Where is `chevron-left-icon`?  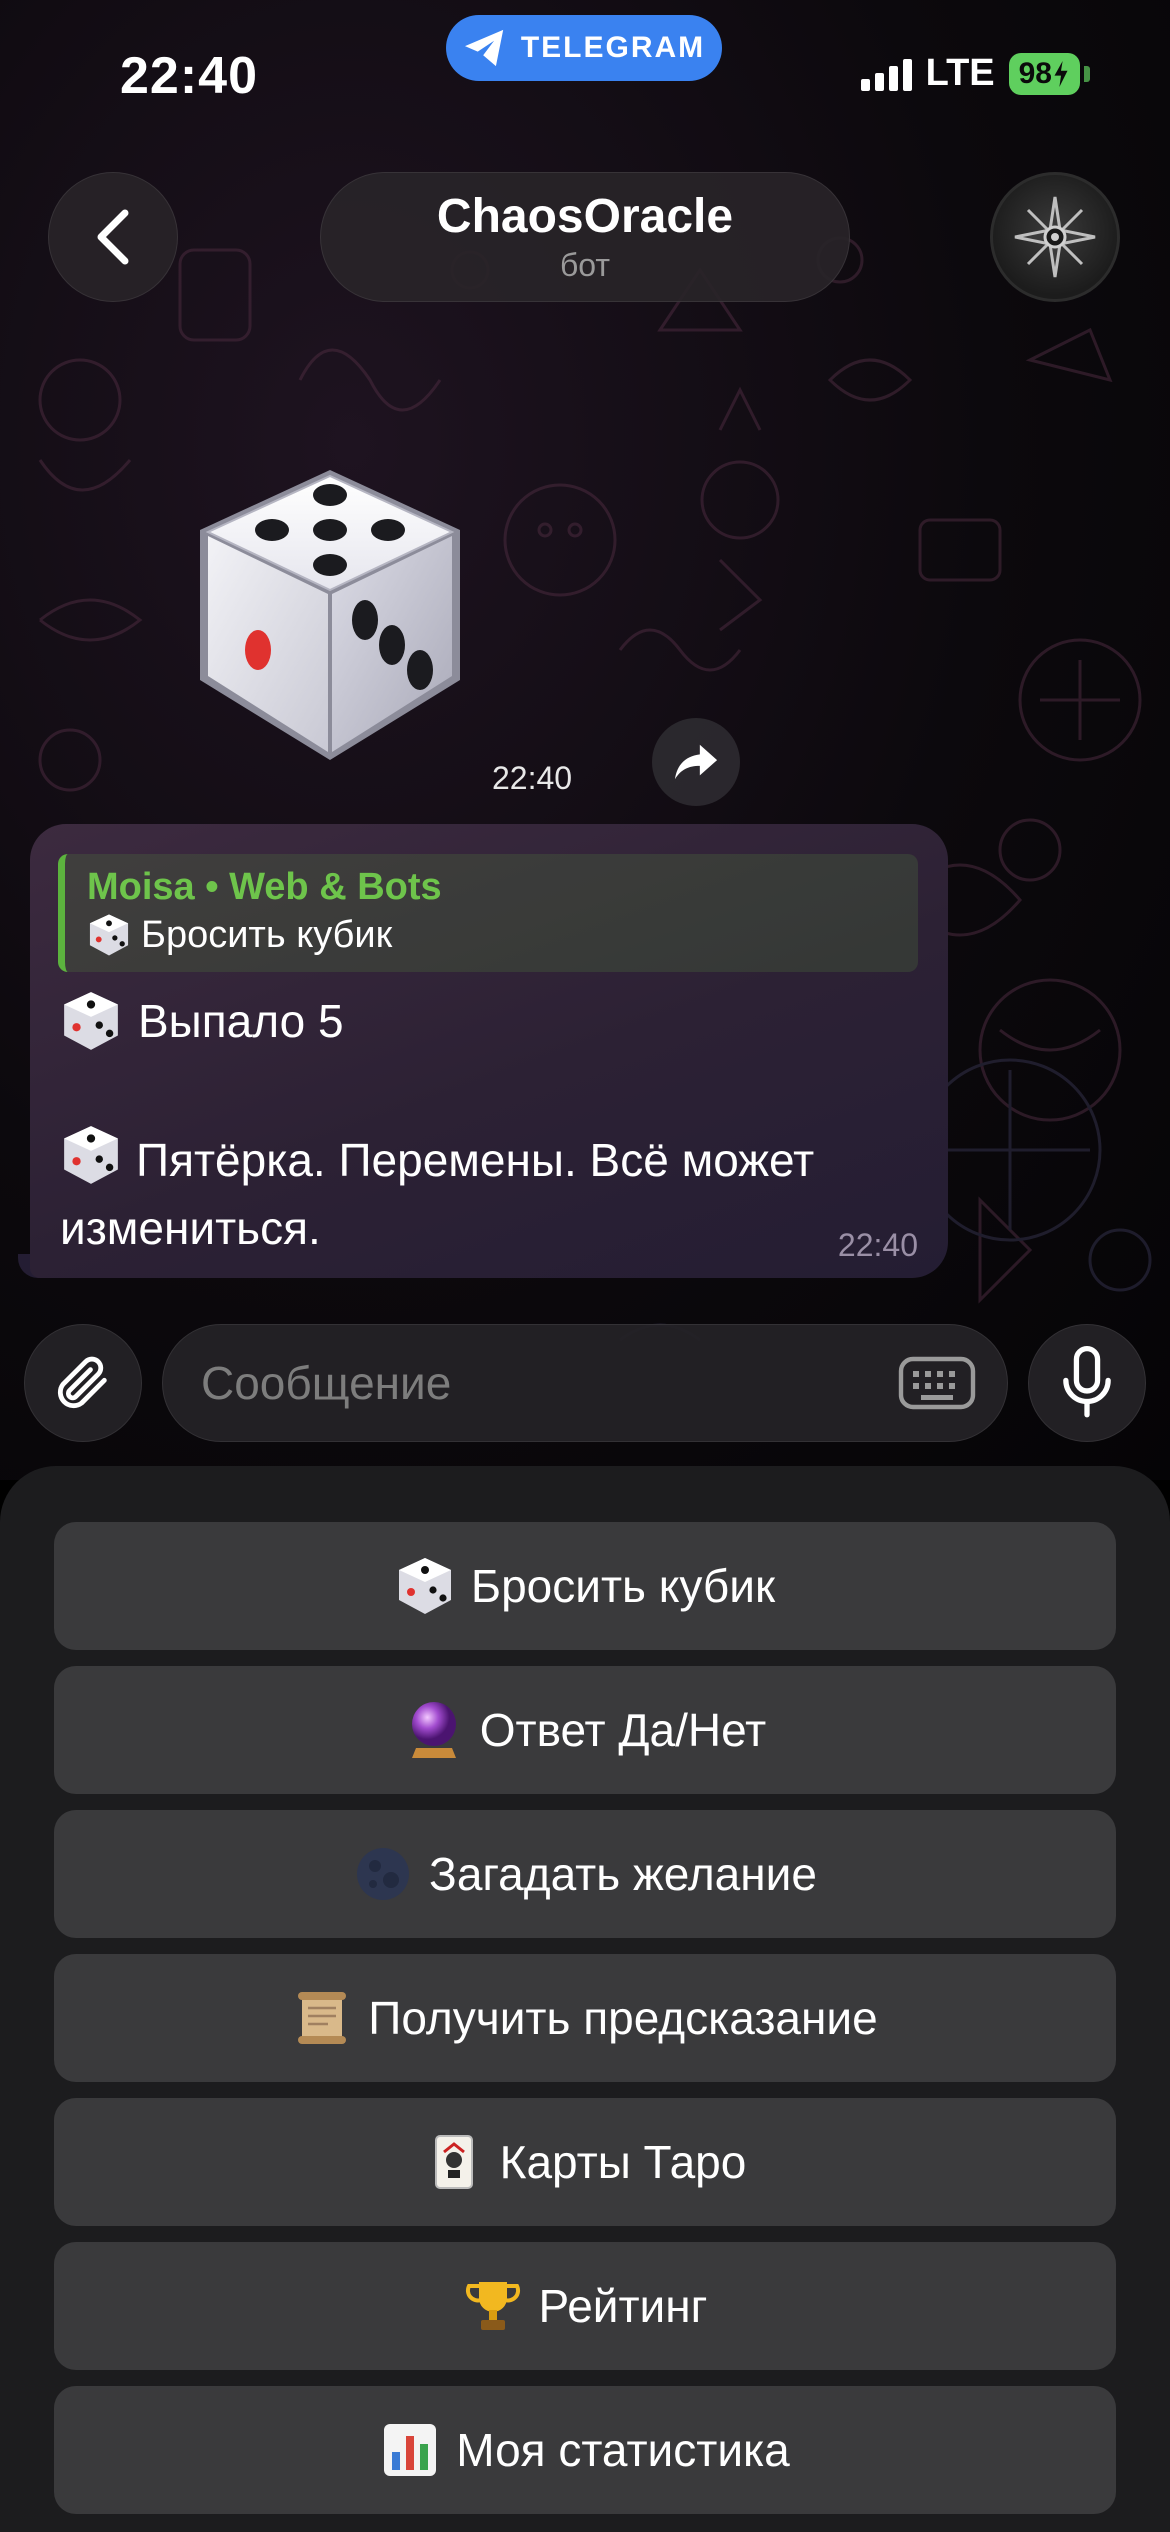
chevron-left-icon is located at coordinates (113, 237).